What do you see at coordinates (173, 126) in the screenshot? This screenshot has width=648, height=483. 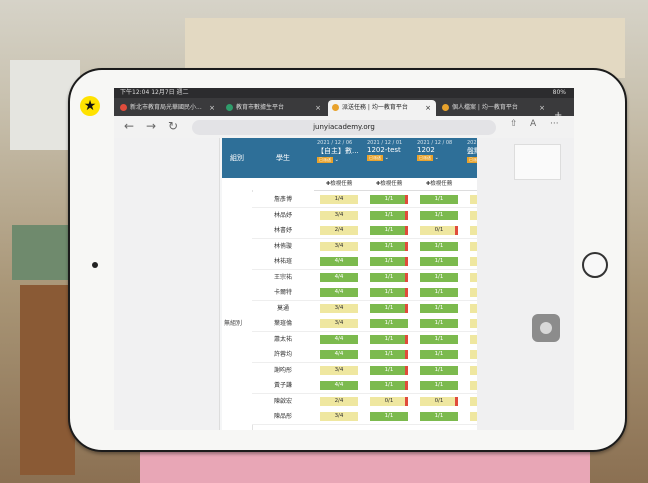 I see `reload-icon: ↻` at bounding box center [173, 126].